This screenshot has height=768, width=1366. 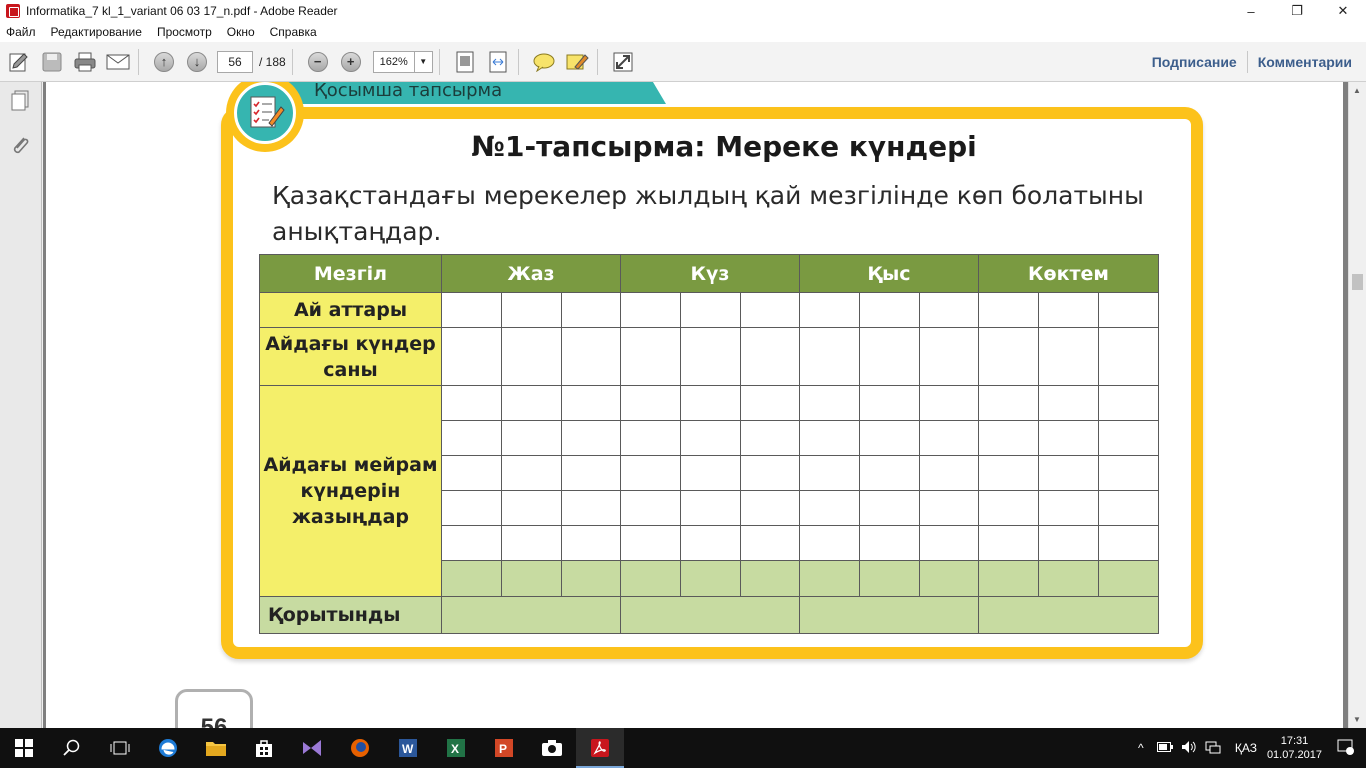 What do you see at coordinates (423, 61) in the screenshot?
I see `zoom-dropdown-icon: ▼` at bounding box center [423, 61].